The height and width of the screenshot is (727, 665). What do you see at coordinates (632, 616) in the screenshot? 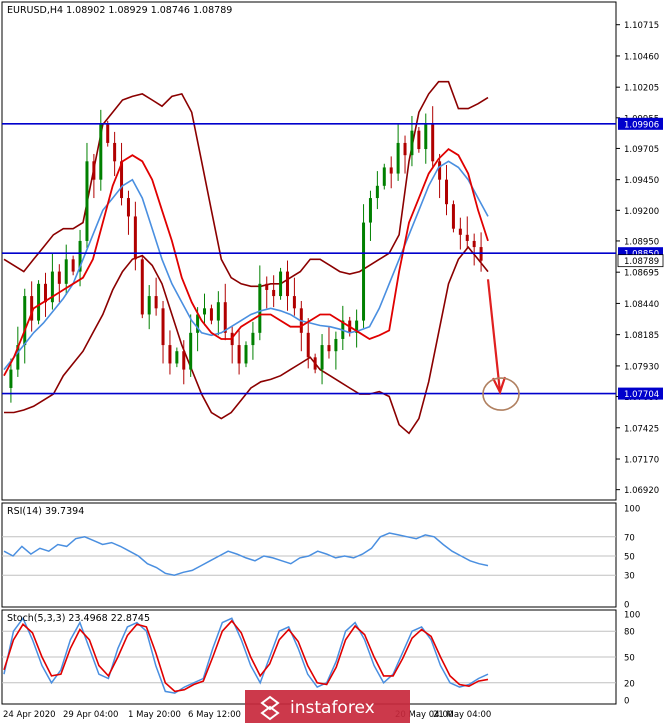
I see `stoch-tick-label: 100` at bounding box center [632, 616].